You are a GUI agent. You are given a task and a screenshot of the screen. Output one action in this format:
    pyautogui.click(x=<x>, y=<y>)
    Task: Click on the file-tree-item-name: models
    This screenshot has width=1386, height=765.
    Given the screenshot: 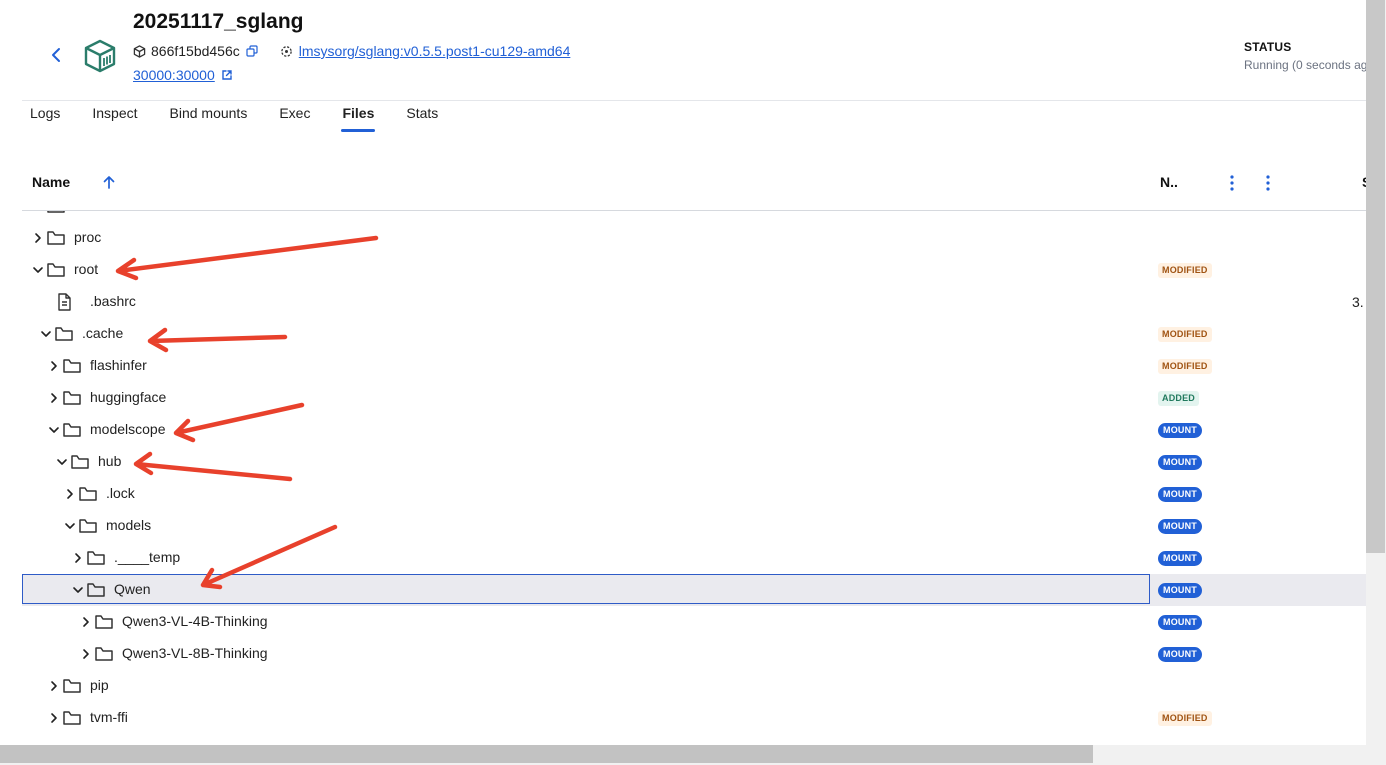 What is the action you would take?
    pyautogui.click(x=129, y=525)
    